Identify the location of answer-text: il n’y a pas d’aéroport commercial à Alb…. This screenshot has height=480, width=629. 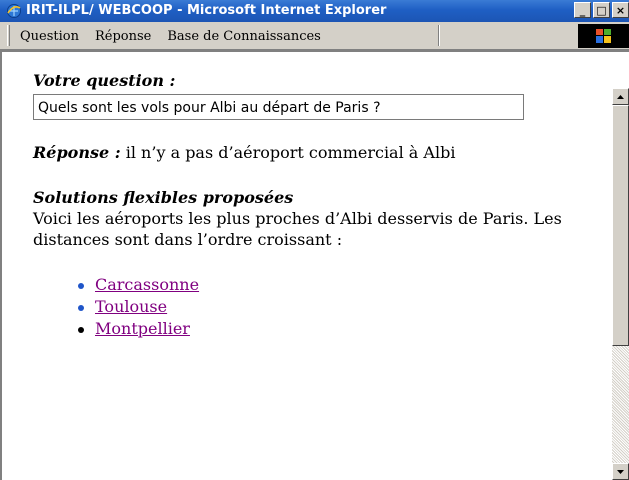
(288, 152).